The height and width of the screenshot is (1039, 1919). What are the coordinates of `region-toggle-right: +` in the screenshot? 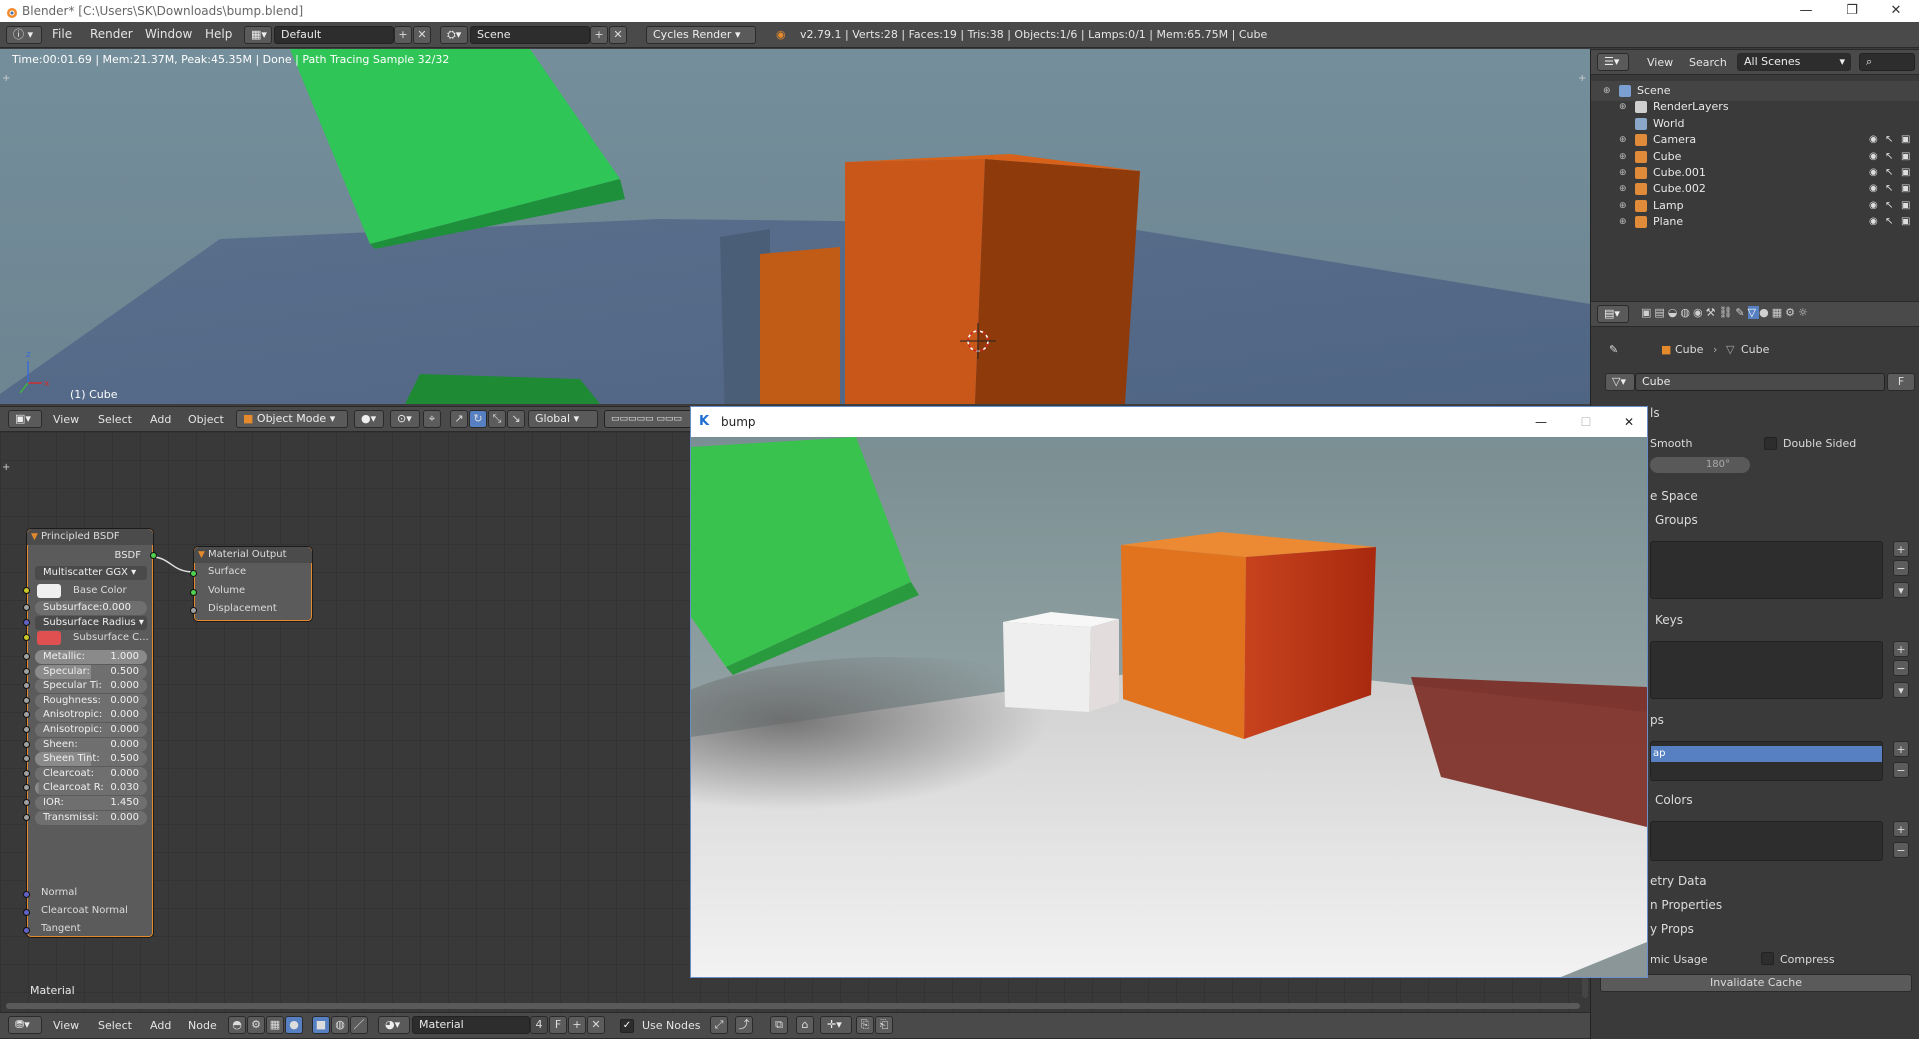 It's located at (1582, 78).